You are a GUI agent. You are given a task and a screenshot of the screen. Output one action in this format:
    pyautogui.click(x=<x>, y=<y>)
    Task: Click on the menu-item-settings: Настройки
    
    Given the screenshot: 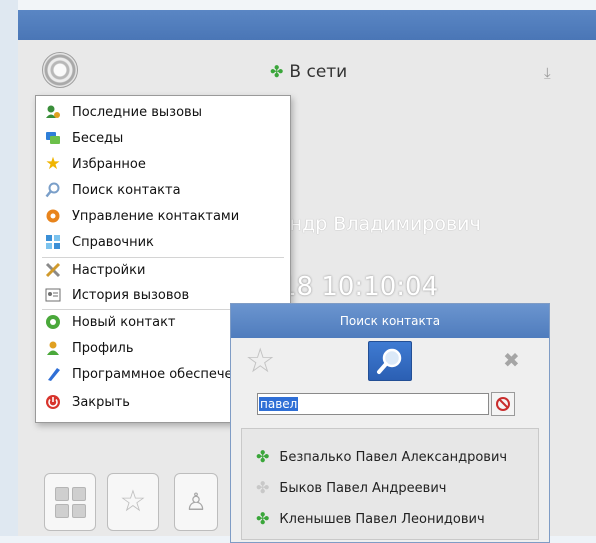 What is the action you would take?
    pyautogui.click(x=163, y=270)
    